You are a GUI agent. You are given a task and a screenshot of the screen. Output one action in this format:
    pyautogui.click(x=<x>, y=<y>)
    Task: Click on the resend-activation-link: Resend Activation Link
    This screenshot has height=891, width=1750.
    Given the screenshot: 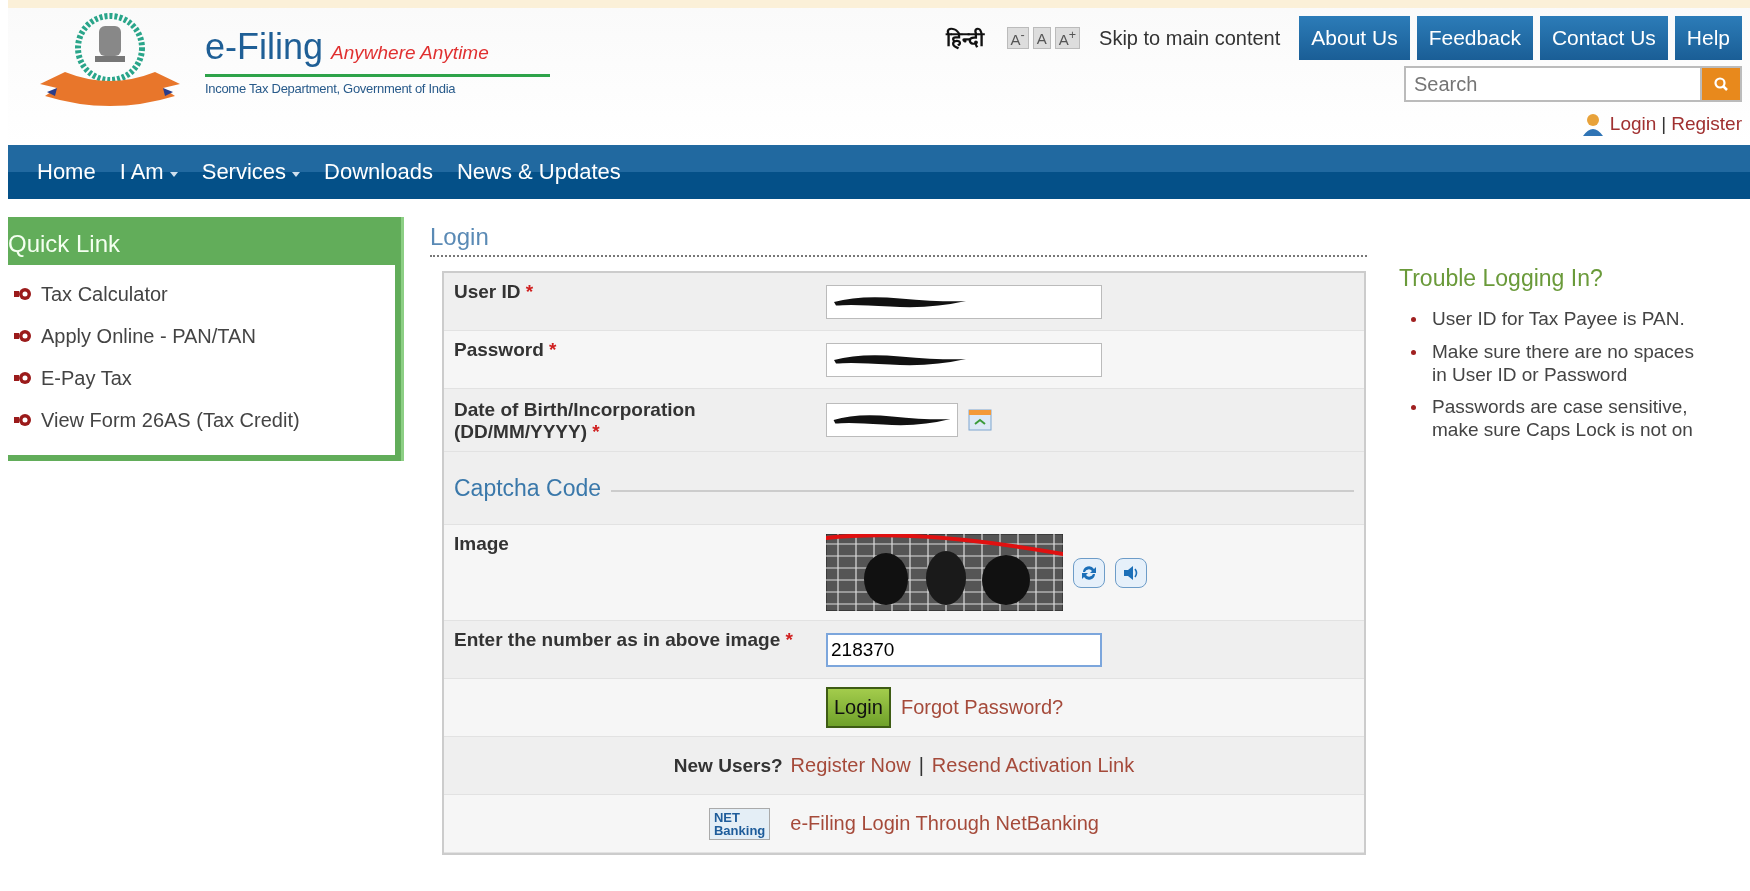 What is the action you would take?
    pyautogui.click(x=1033, y=765)
    